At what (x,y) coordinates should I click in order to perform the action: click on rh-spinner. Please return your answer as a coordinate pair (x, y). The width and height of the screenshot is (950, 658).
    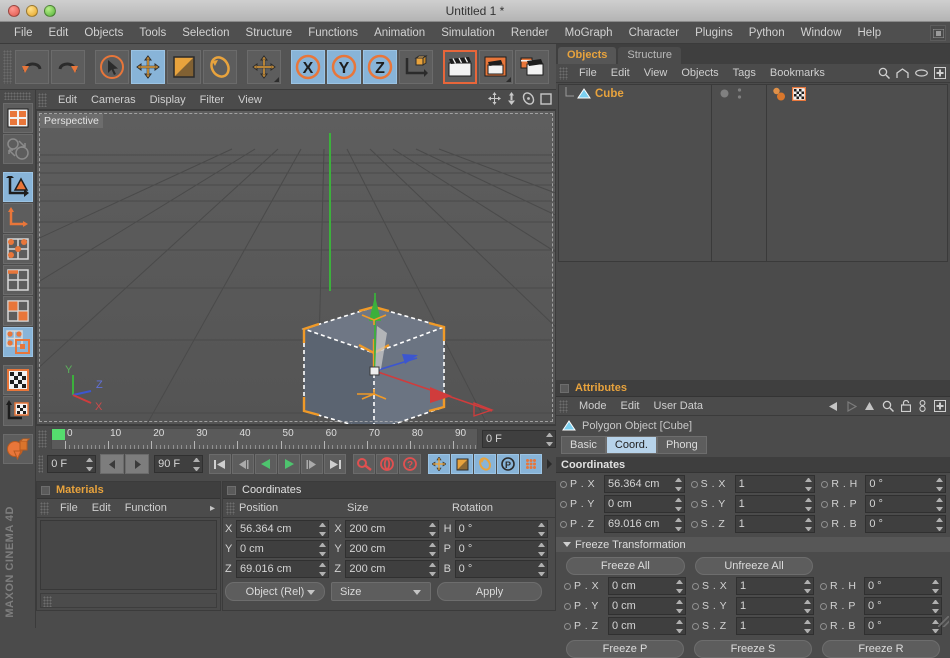
    Looking at the image, I should click on (940, 484).